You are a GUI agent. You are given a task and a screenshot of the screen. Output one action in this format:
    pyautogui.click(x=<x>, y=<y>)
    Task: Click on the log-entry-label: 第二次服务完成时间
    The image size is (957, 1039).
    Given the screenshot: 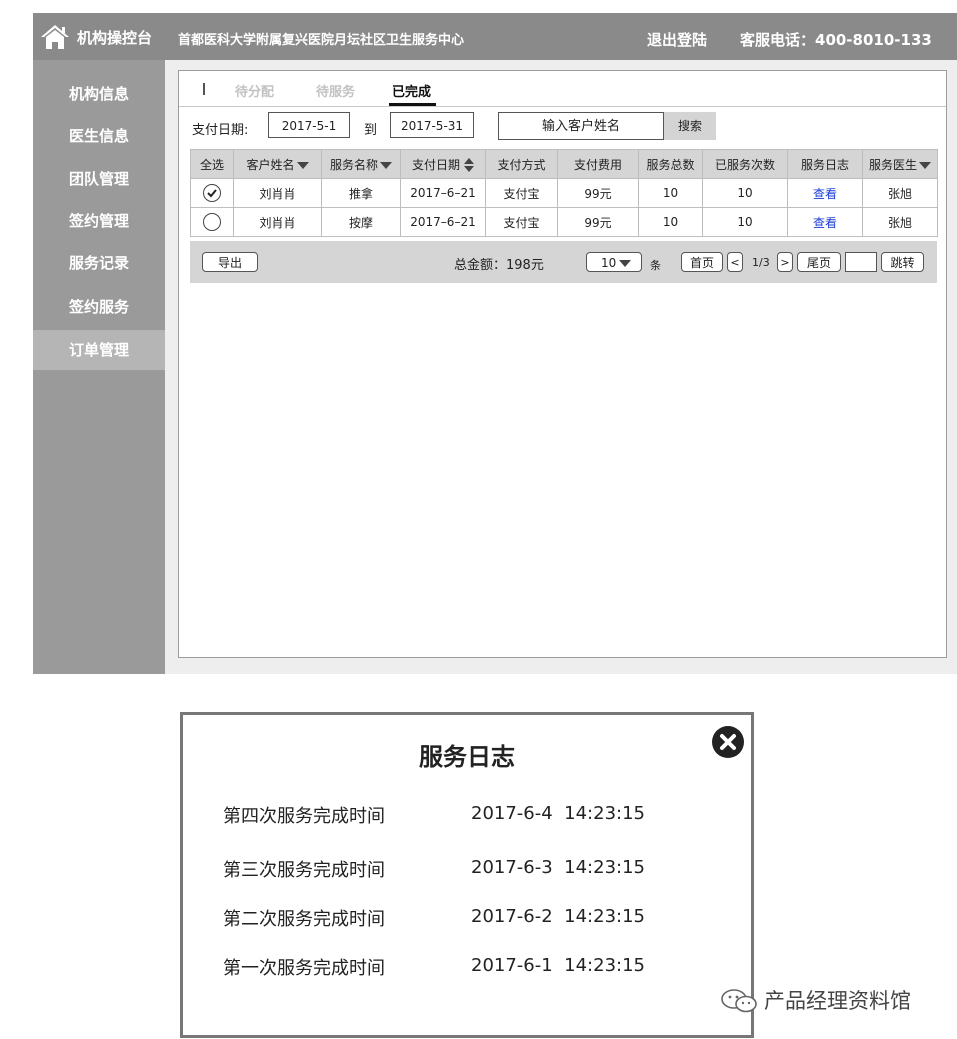 What is the action you would take?
    pyautogui.click(x=304, y=919)
    